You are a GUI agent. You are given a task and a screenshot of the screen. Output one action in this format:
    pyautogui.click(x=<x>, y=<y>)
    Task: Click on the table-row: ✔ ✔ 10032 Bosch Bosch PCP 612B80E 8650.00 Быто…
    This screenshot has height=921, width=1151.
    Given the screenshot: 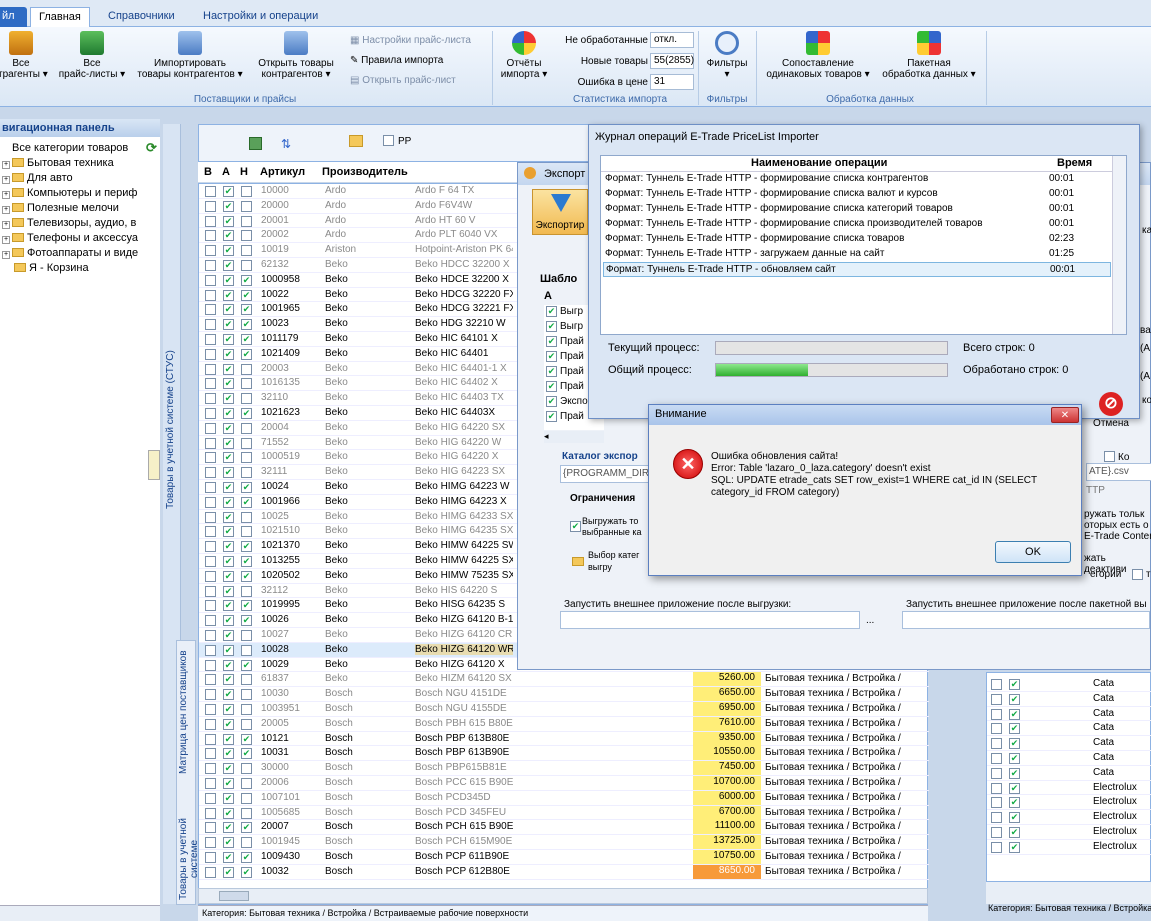 What is the action you would take?
    pyautogui.click(x=564, y=872)
    